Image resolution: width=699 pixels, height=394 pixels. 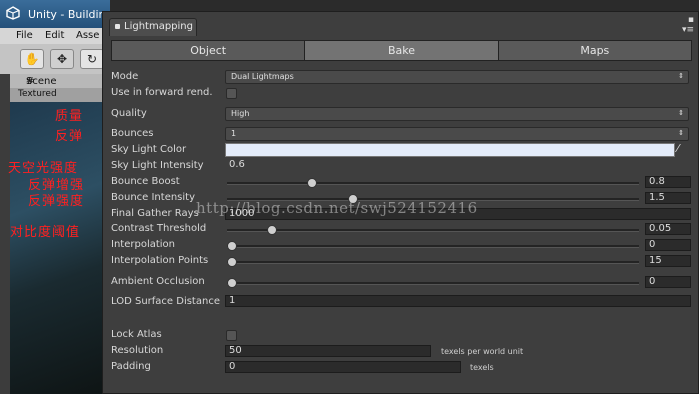 I want to click on bounce-boost-slider, so click(x=433, y=183).